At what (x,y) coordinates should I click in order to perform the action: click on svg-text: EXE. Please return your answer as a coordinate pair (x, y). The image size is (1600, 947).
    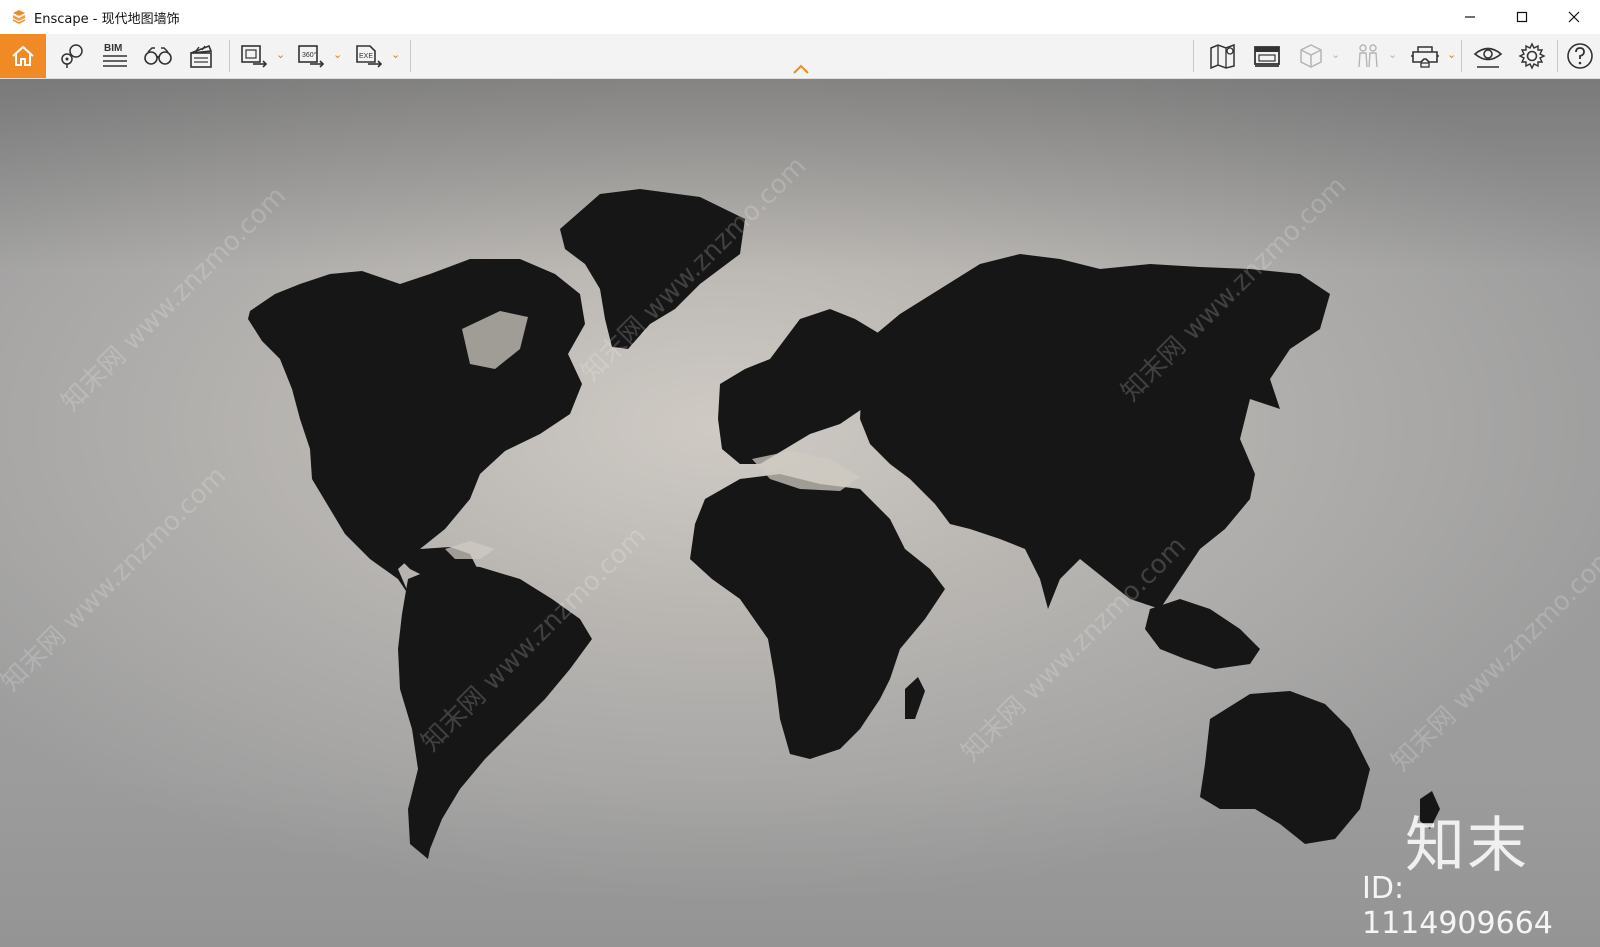
    Looking at the image, I should click on (366, 56).